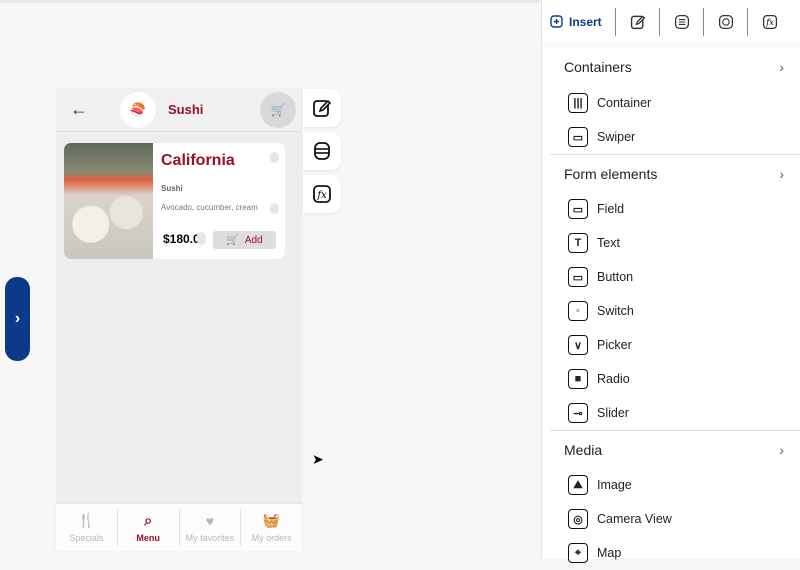 Image resolution: width=800 pixels, height=570 pixels. I want to click on switch-icon: ◦, so click(578, 311).